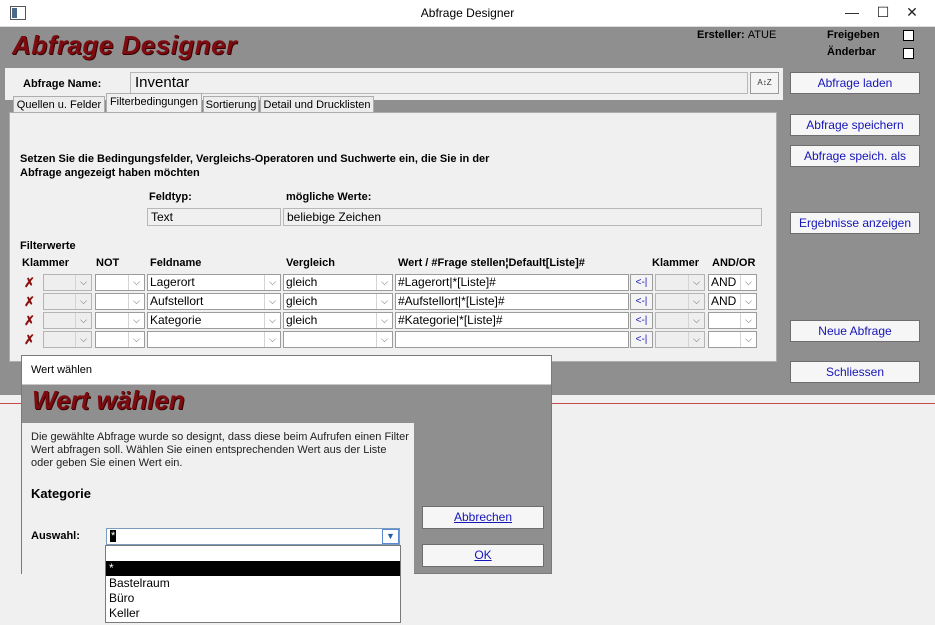 Image resolution: width=935 pixels, height=625 pixels. I want to click on query-name-input: Inventar, so click(439, 83).